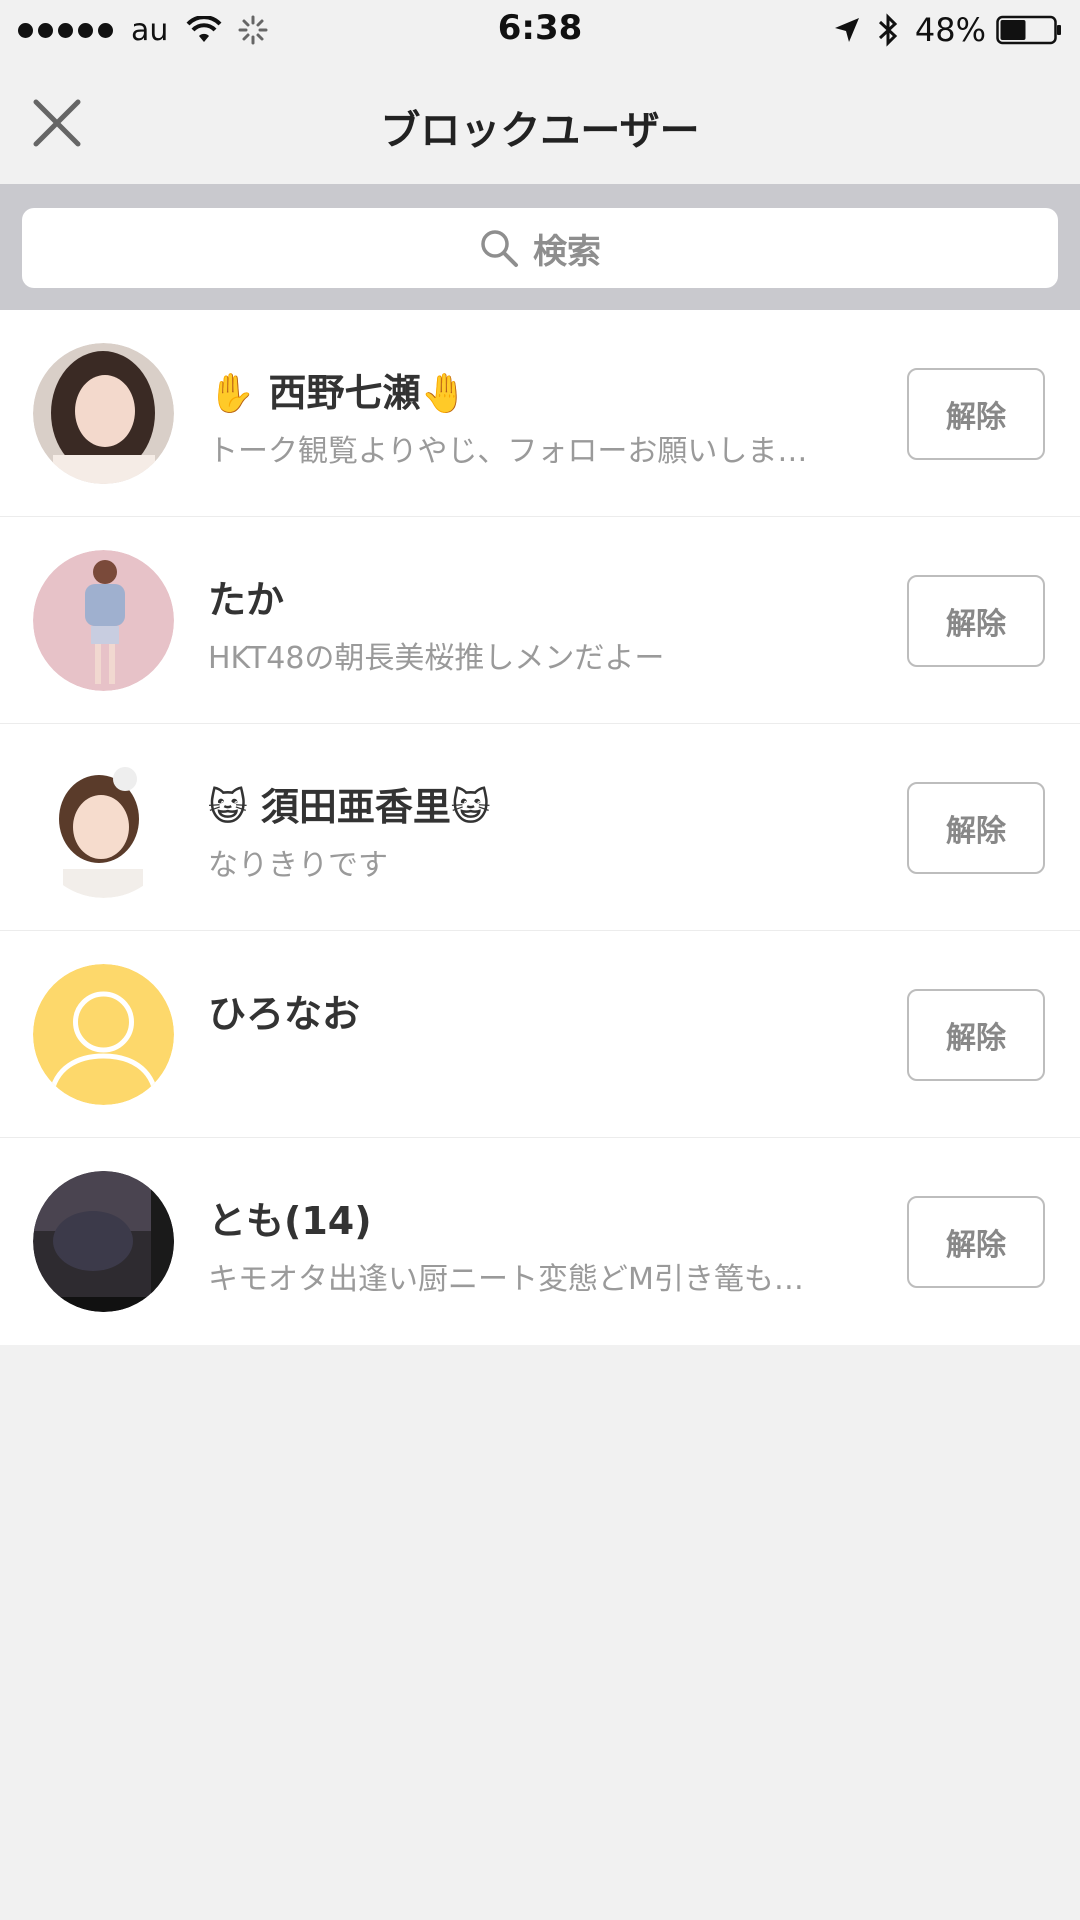 The image size is (1080, 1920). Describe the element at coordinates (290, 1221) in the screenshot. I see `user-name: とも(14)` at that location.